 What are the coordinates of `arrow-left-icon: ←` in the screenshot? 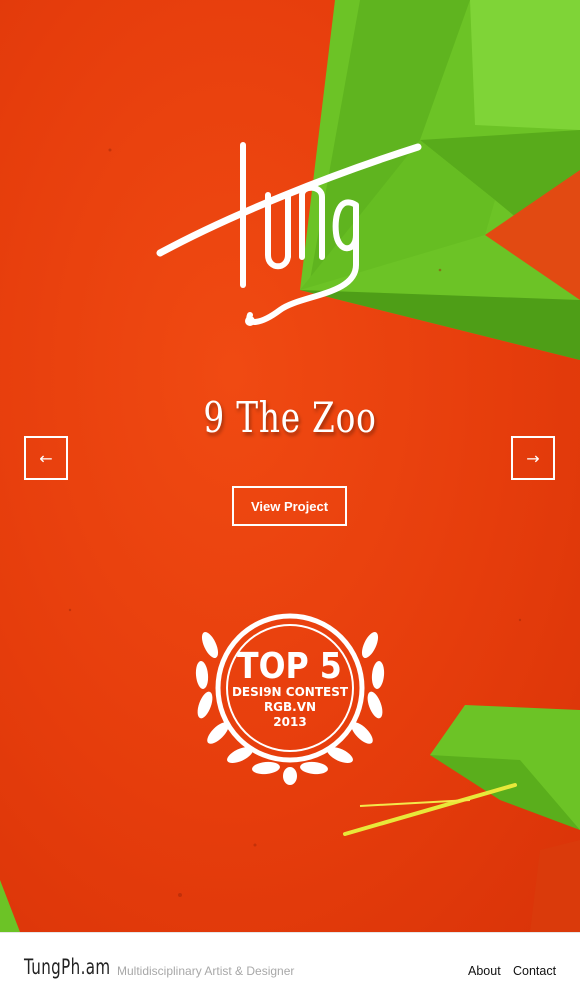 It's located at (46, 458).